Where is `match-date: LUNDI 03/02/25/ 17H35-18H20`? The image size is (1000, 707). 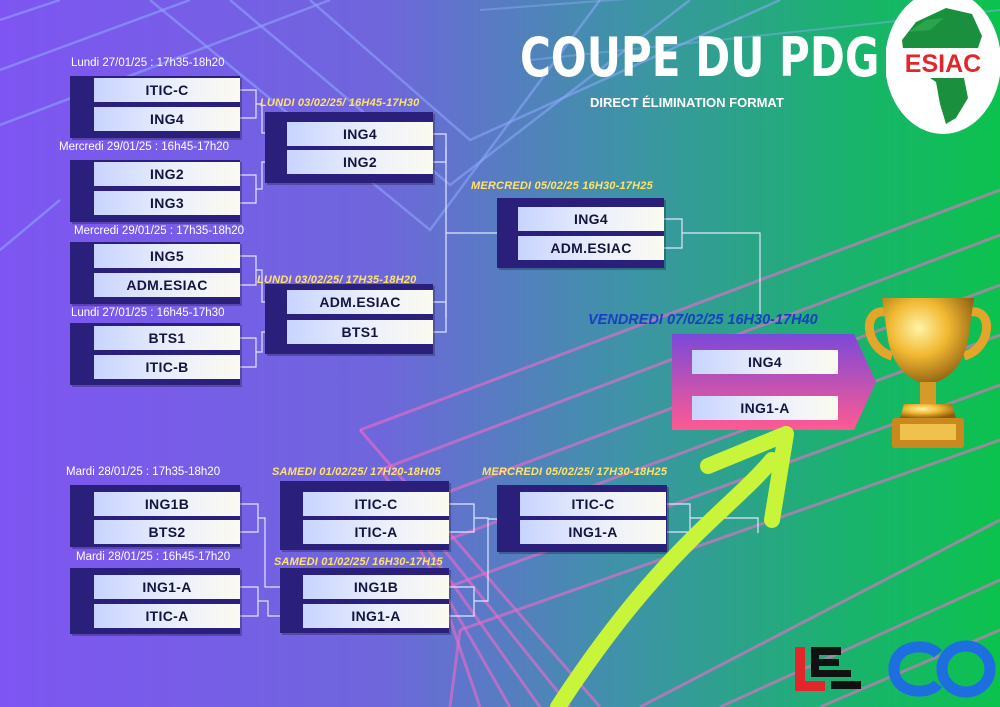 match-date: LUNDI 03/02/25/ 17H35-18H20 is located at coordinates (337, 280).